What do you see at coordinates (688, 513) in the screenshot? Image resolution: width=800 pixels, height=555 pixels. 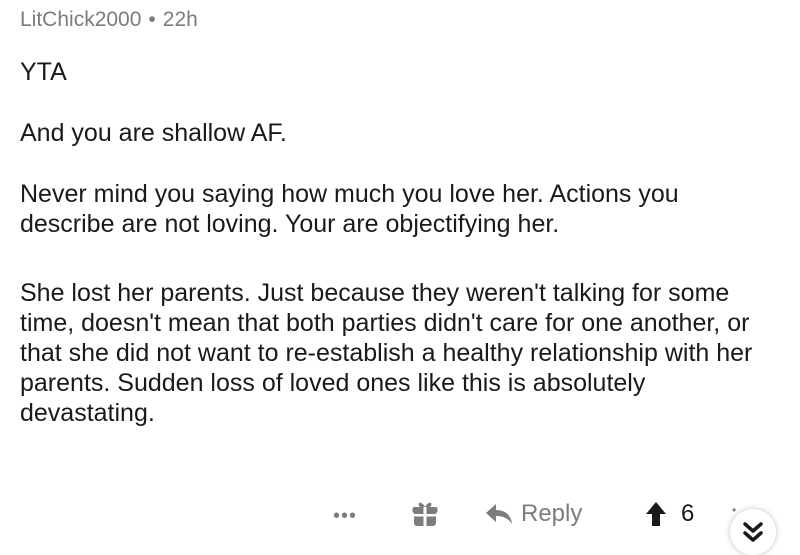 I see `vote-count: 6` at bounding box center [688, 513].